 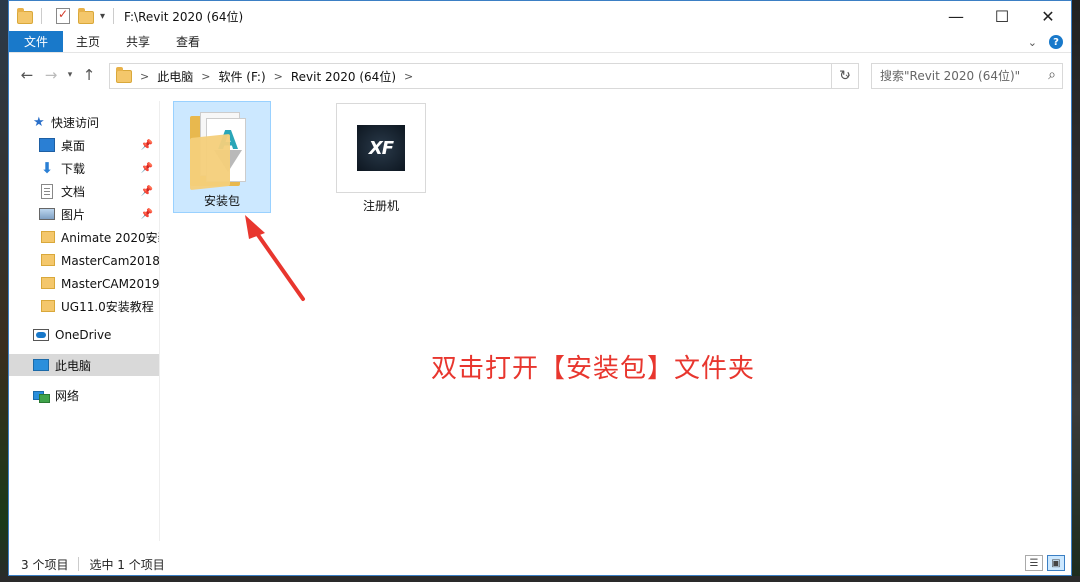 I want to click on sidebar-item-pictures: 图片 📌, so click(x=84, y=214).